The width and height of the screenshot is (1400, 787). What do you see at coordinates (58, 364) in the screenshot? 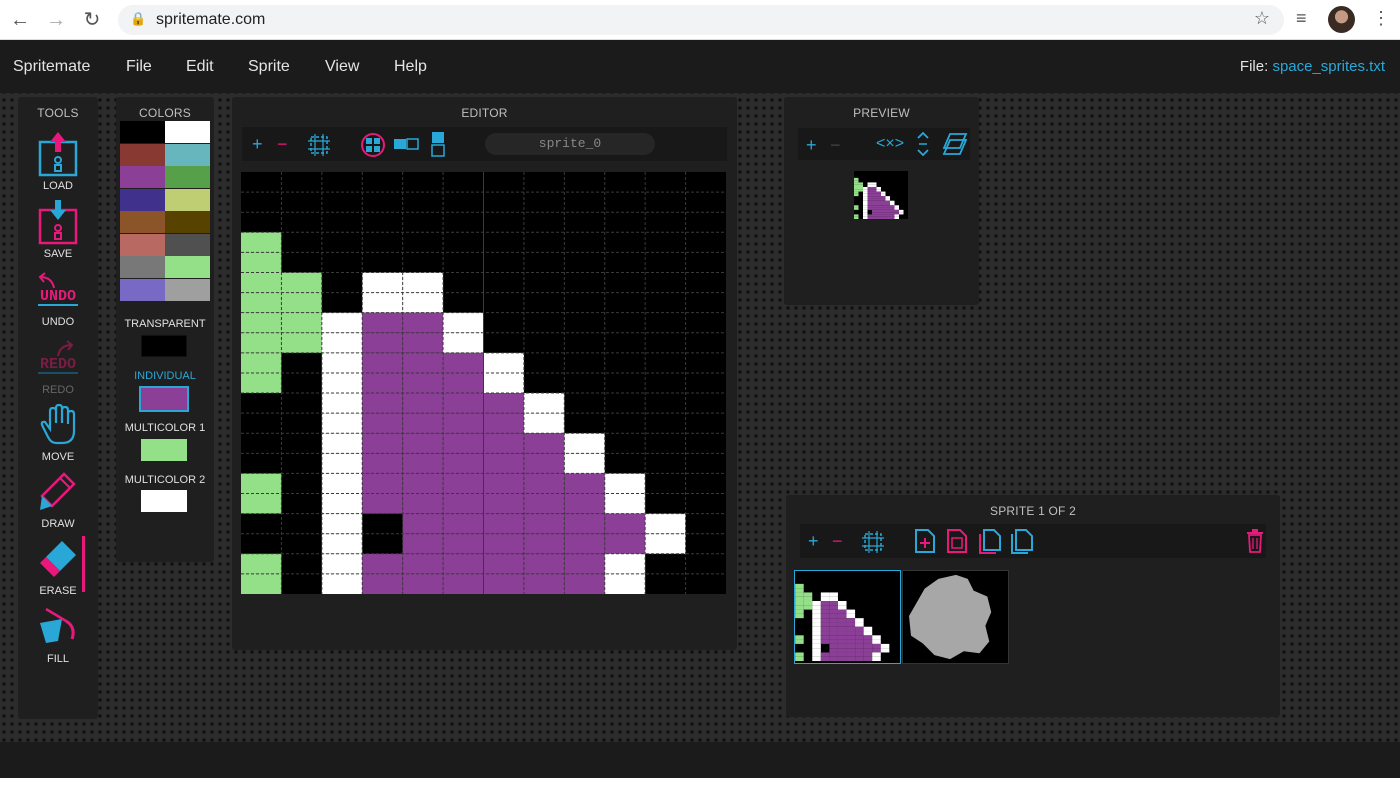
I see `redo-icon-text: REDO` at bounding box center [58, 364].